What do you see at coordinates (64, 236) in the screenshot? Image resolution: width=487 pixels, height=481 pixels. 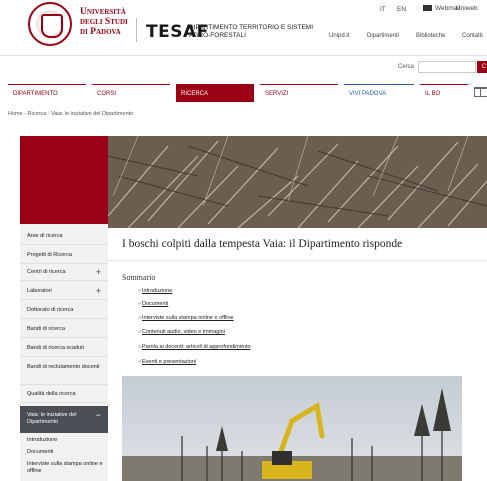 I see `sidebar-item-aree: Aree di ricerca` at bounding box center [64, 236].